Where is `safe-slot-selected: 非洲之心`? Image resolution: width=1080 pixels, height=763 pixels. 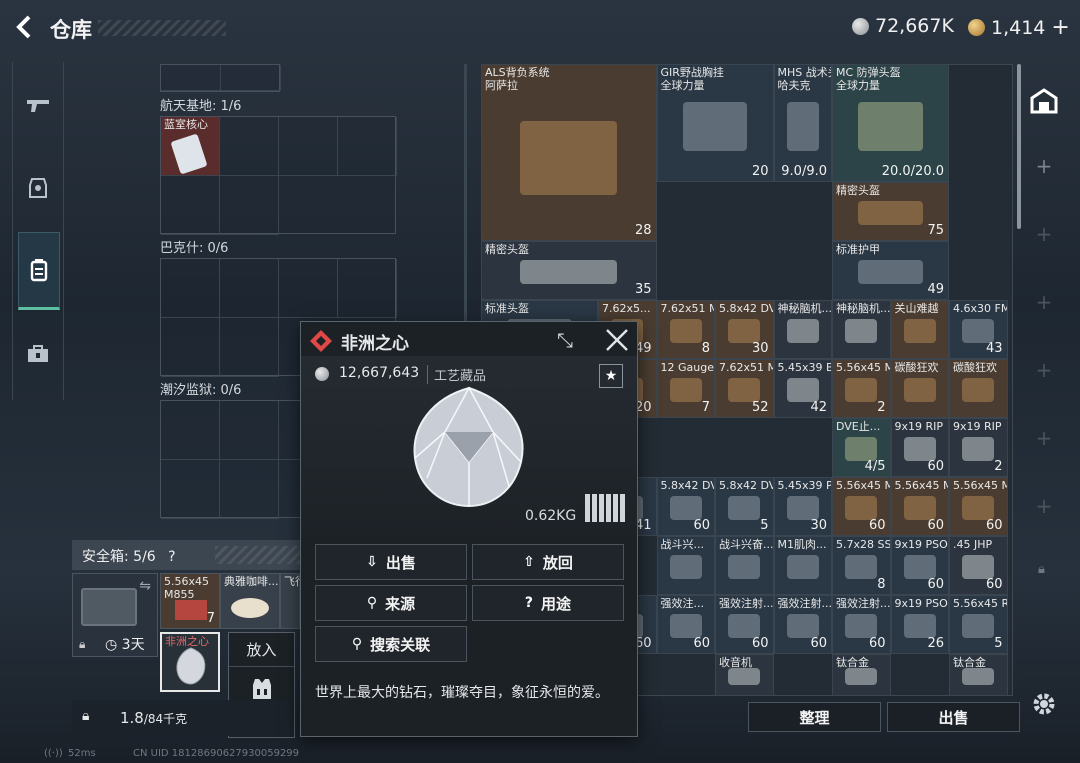 safe-slot-selected: 非洲之心 is located at coordinates (190, 662).